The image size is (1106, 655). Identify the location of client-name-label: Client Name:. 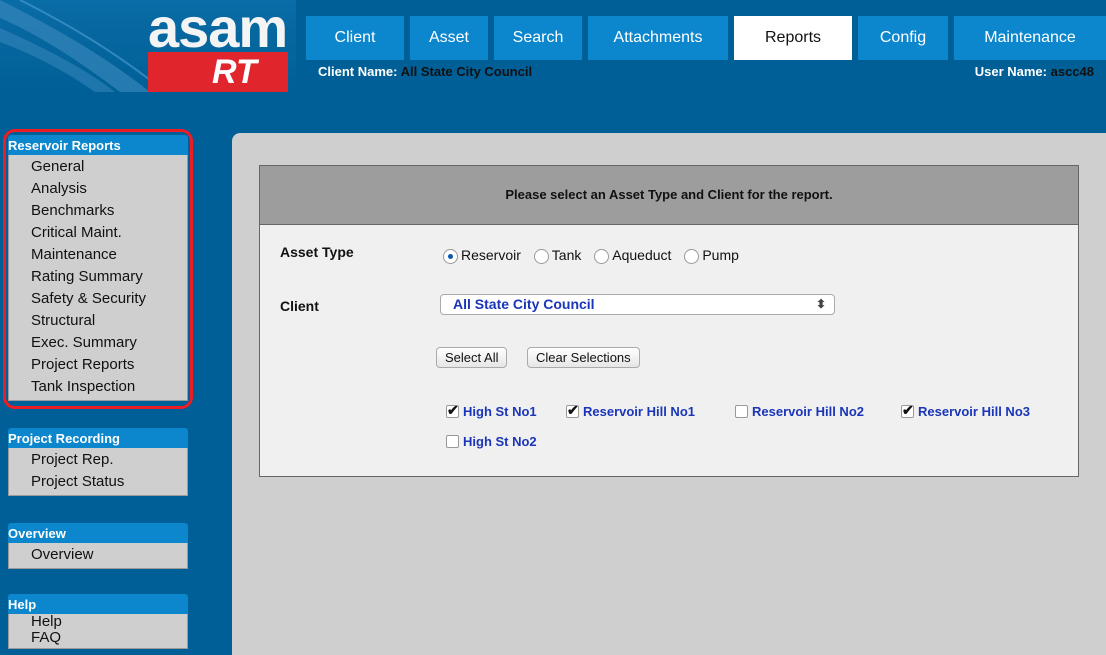
(358, 71).